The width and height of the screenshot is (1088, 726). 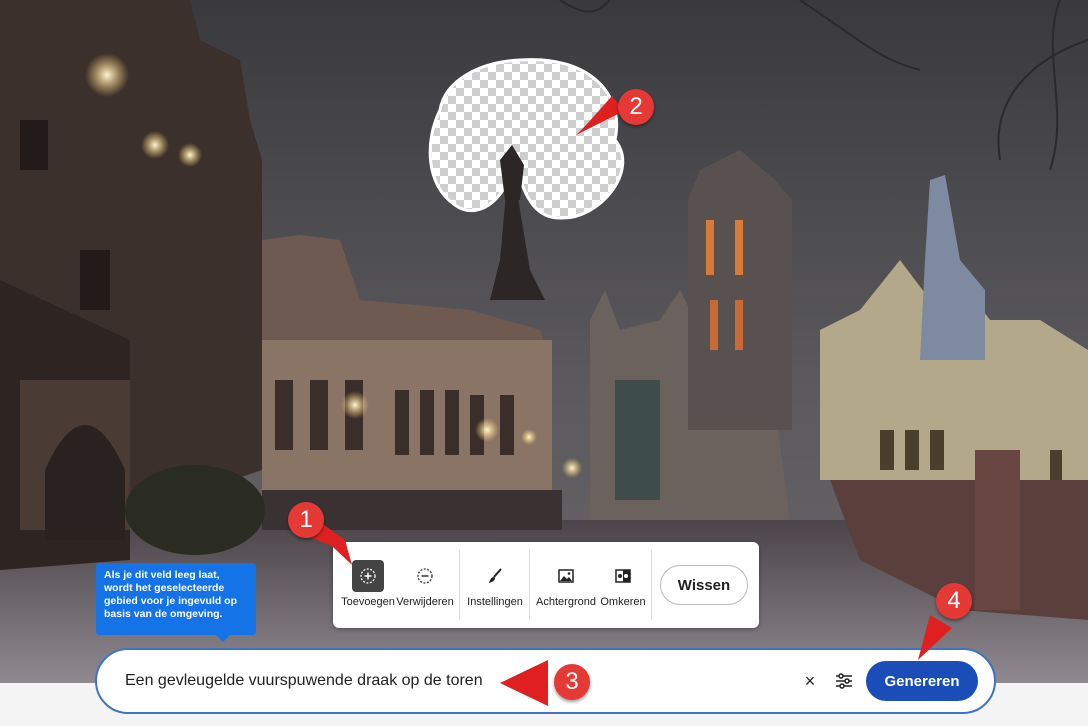 I want to click on clear-selection-button: Wissen, so click(x=704, y=585).